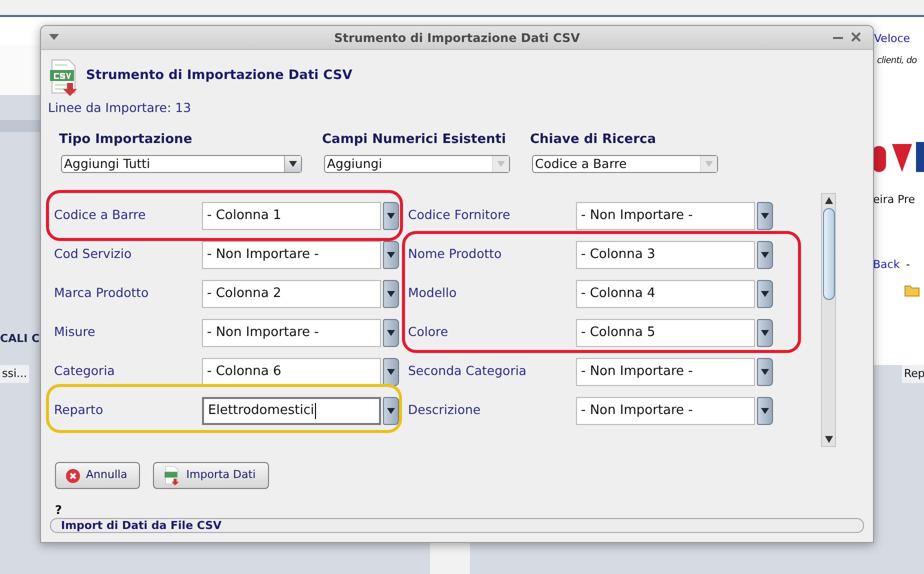 The height and width of the screenshot is (574, 924). What do you see at coordinates (892, 39) in the screenshot?
I see `link: Veloce` at bounding box center [892, 39].